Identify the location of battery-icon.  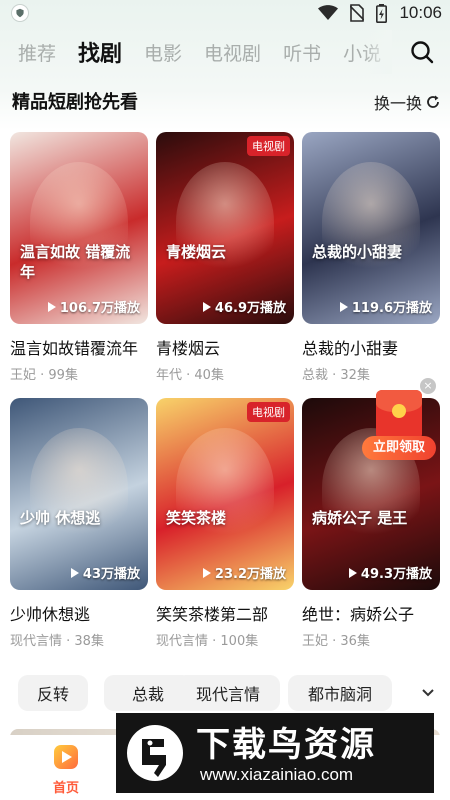
(382, 13).